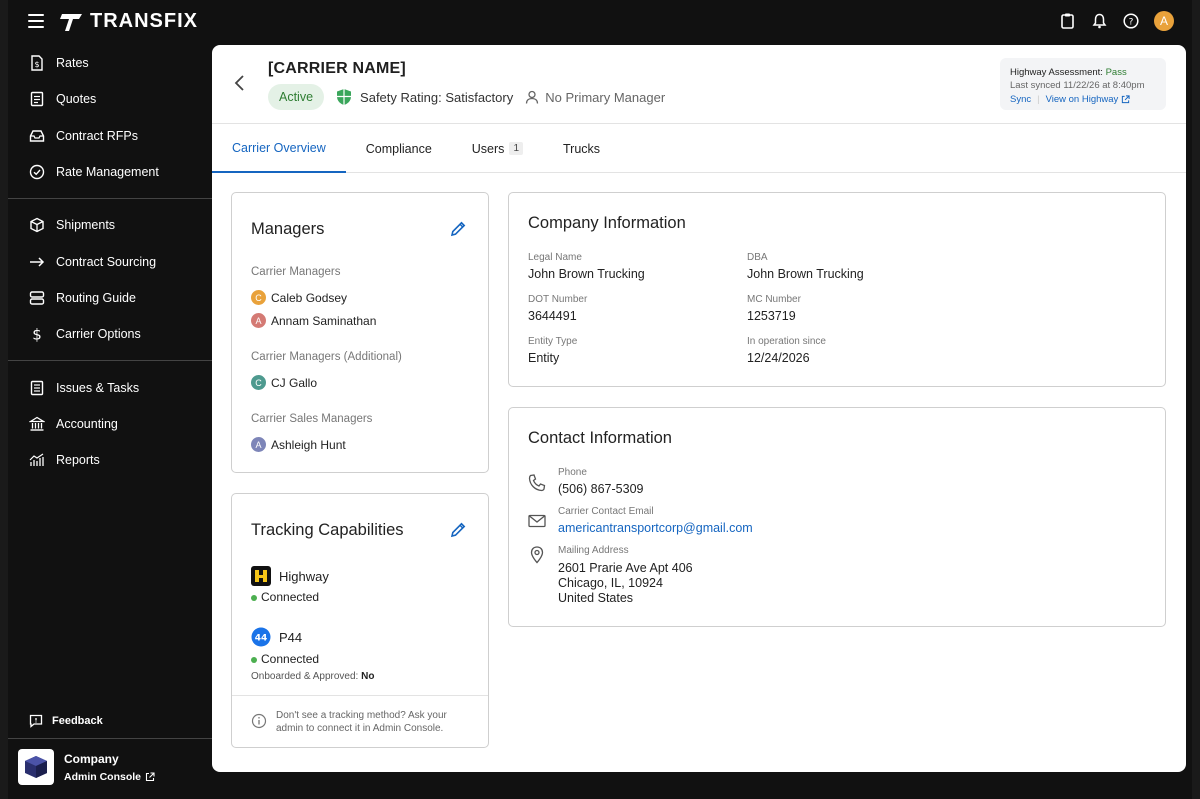  I want to click on sidebar-item-label: Contract RFPs, so click(97, 135).